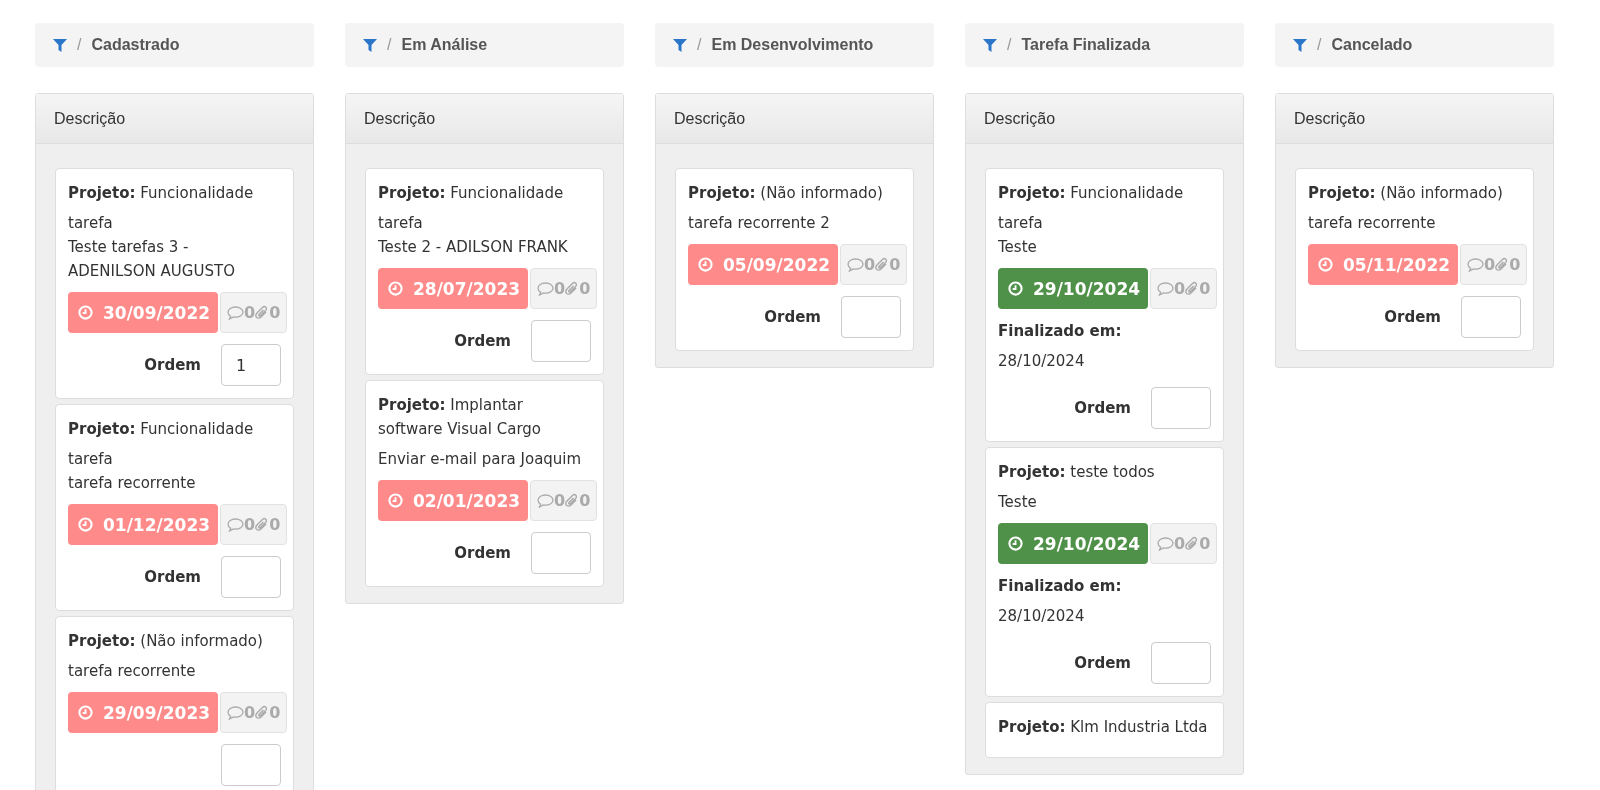  I want to click on status-title: Tarefa Finalizada, so click(1086, 45).